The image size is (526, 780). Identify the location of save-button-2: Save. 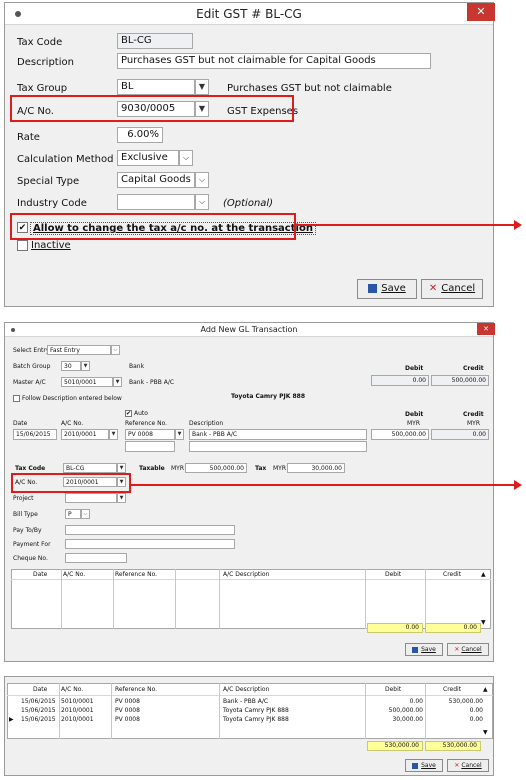
(424, 649).